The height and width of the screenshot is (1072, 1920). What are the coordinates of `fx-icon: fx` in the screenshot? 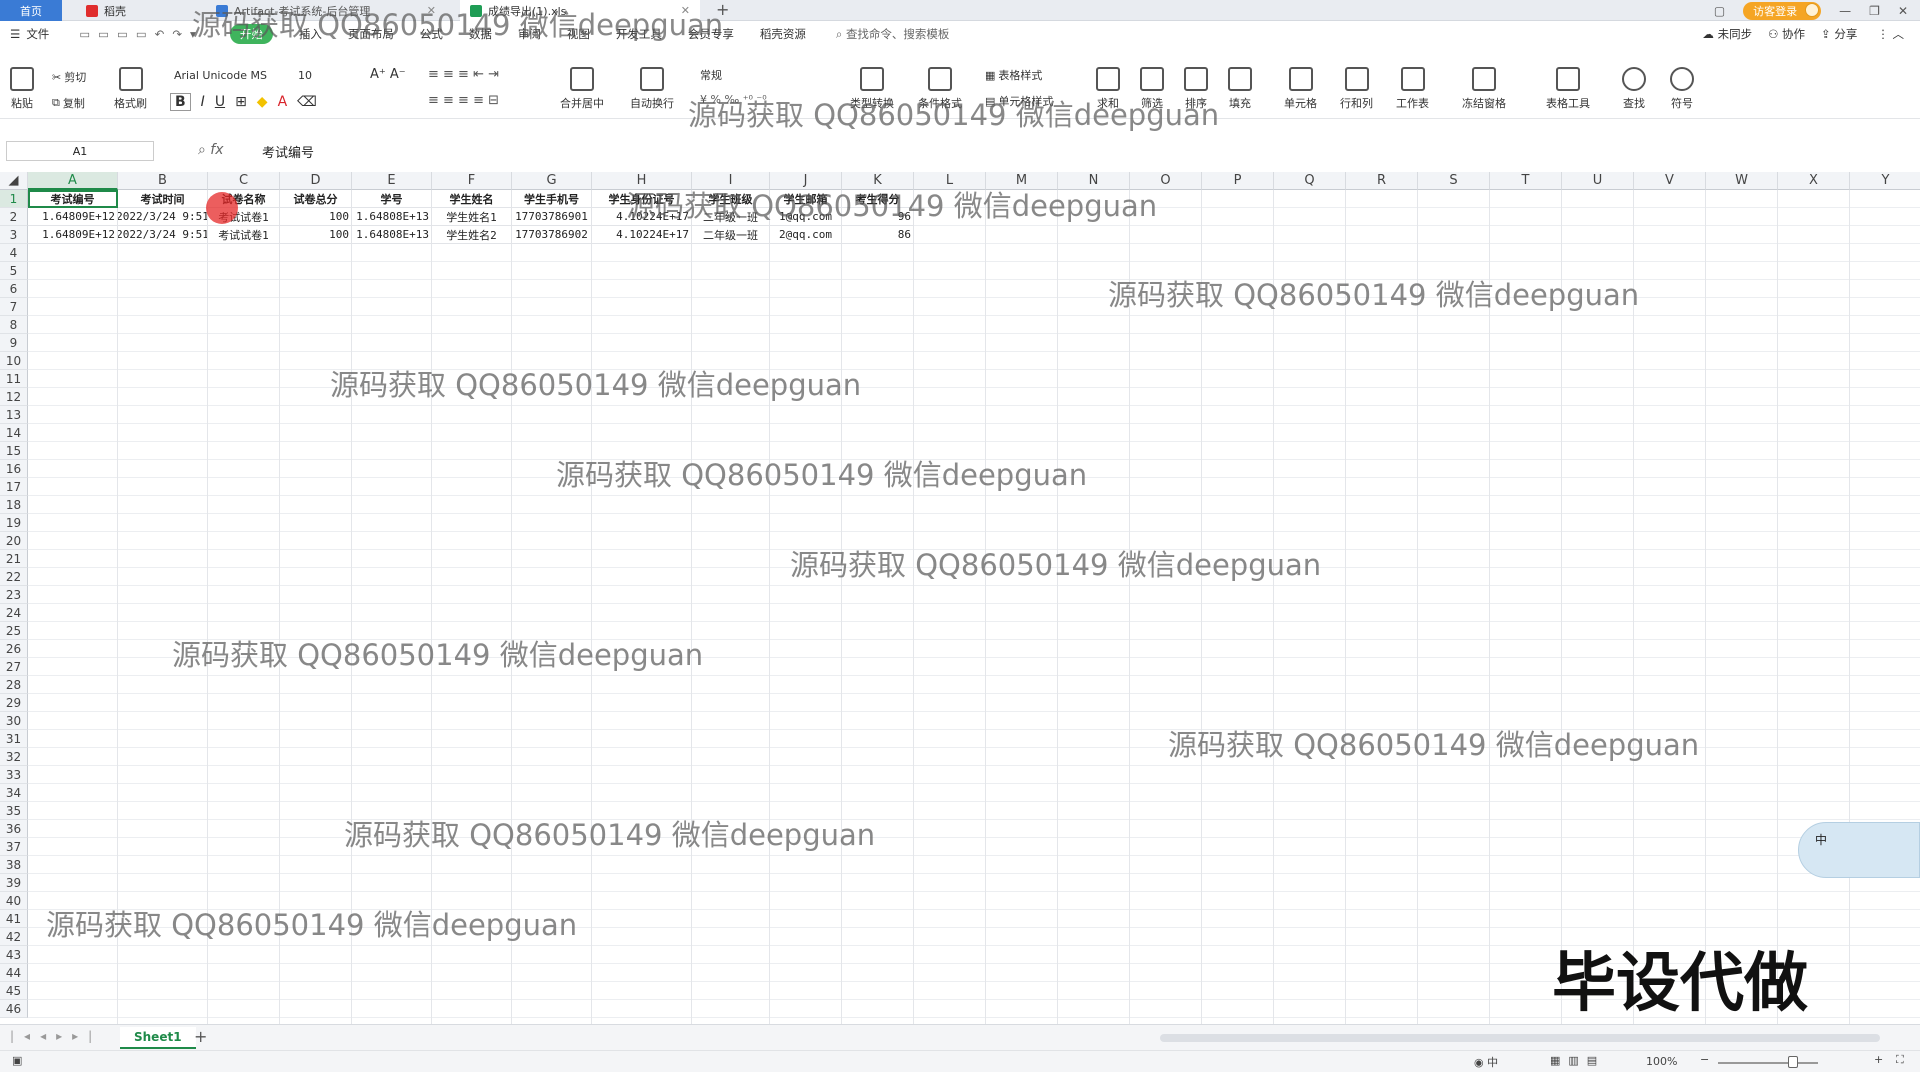 It's located at (216, 150).